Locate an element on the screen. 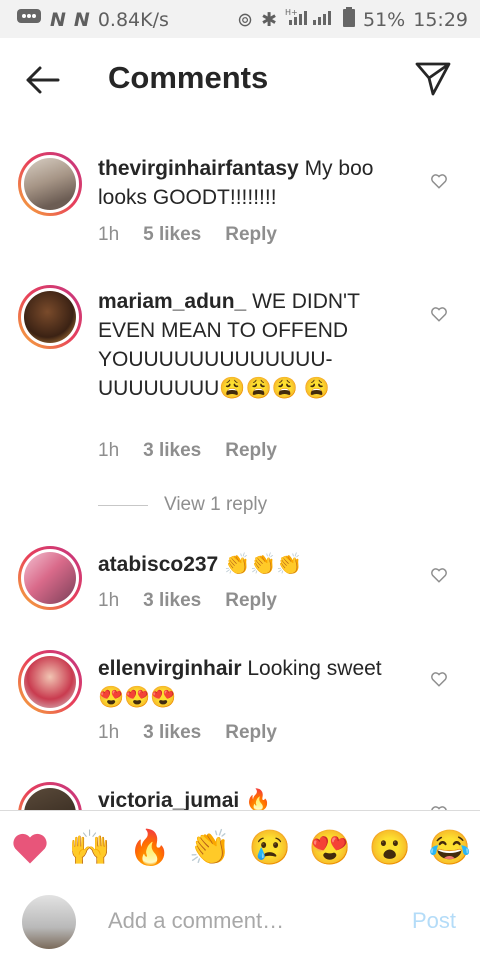 This screenshot has height=960, width=480. bluetooth-icon: ✱ is located at coordinates (269, 19).